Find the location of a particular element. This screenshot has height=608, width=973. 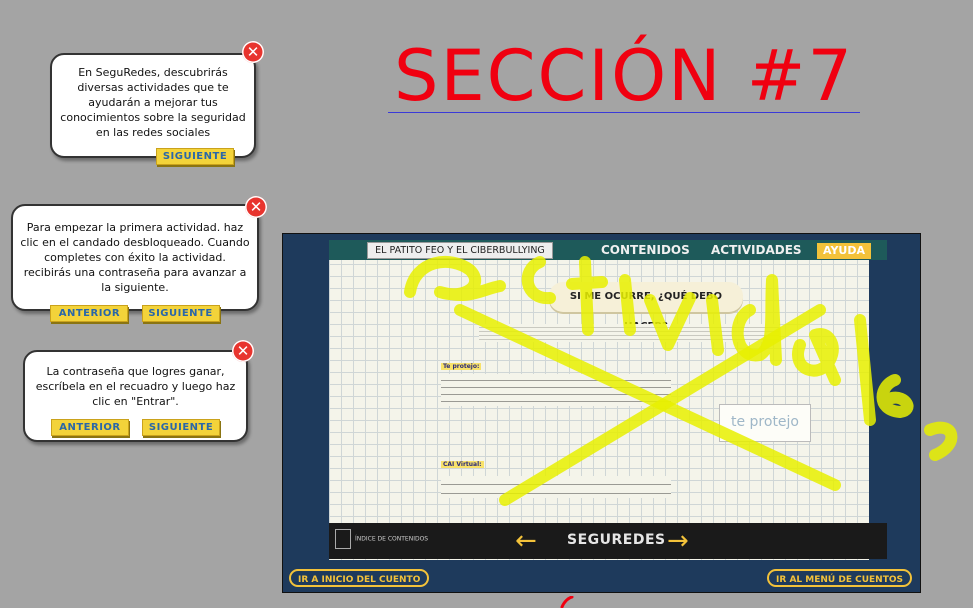

red-mark-fragment is located at coordinates (567, 602).